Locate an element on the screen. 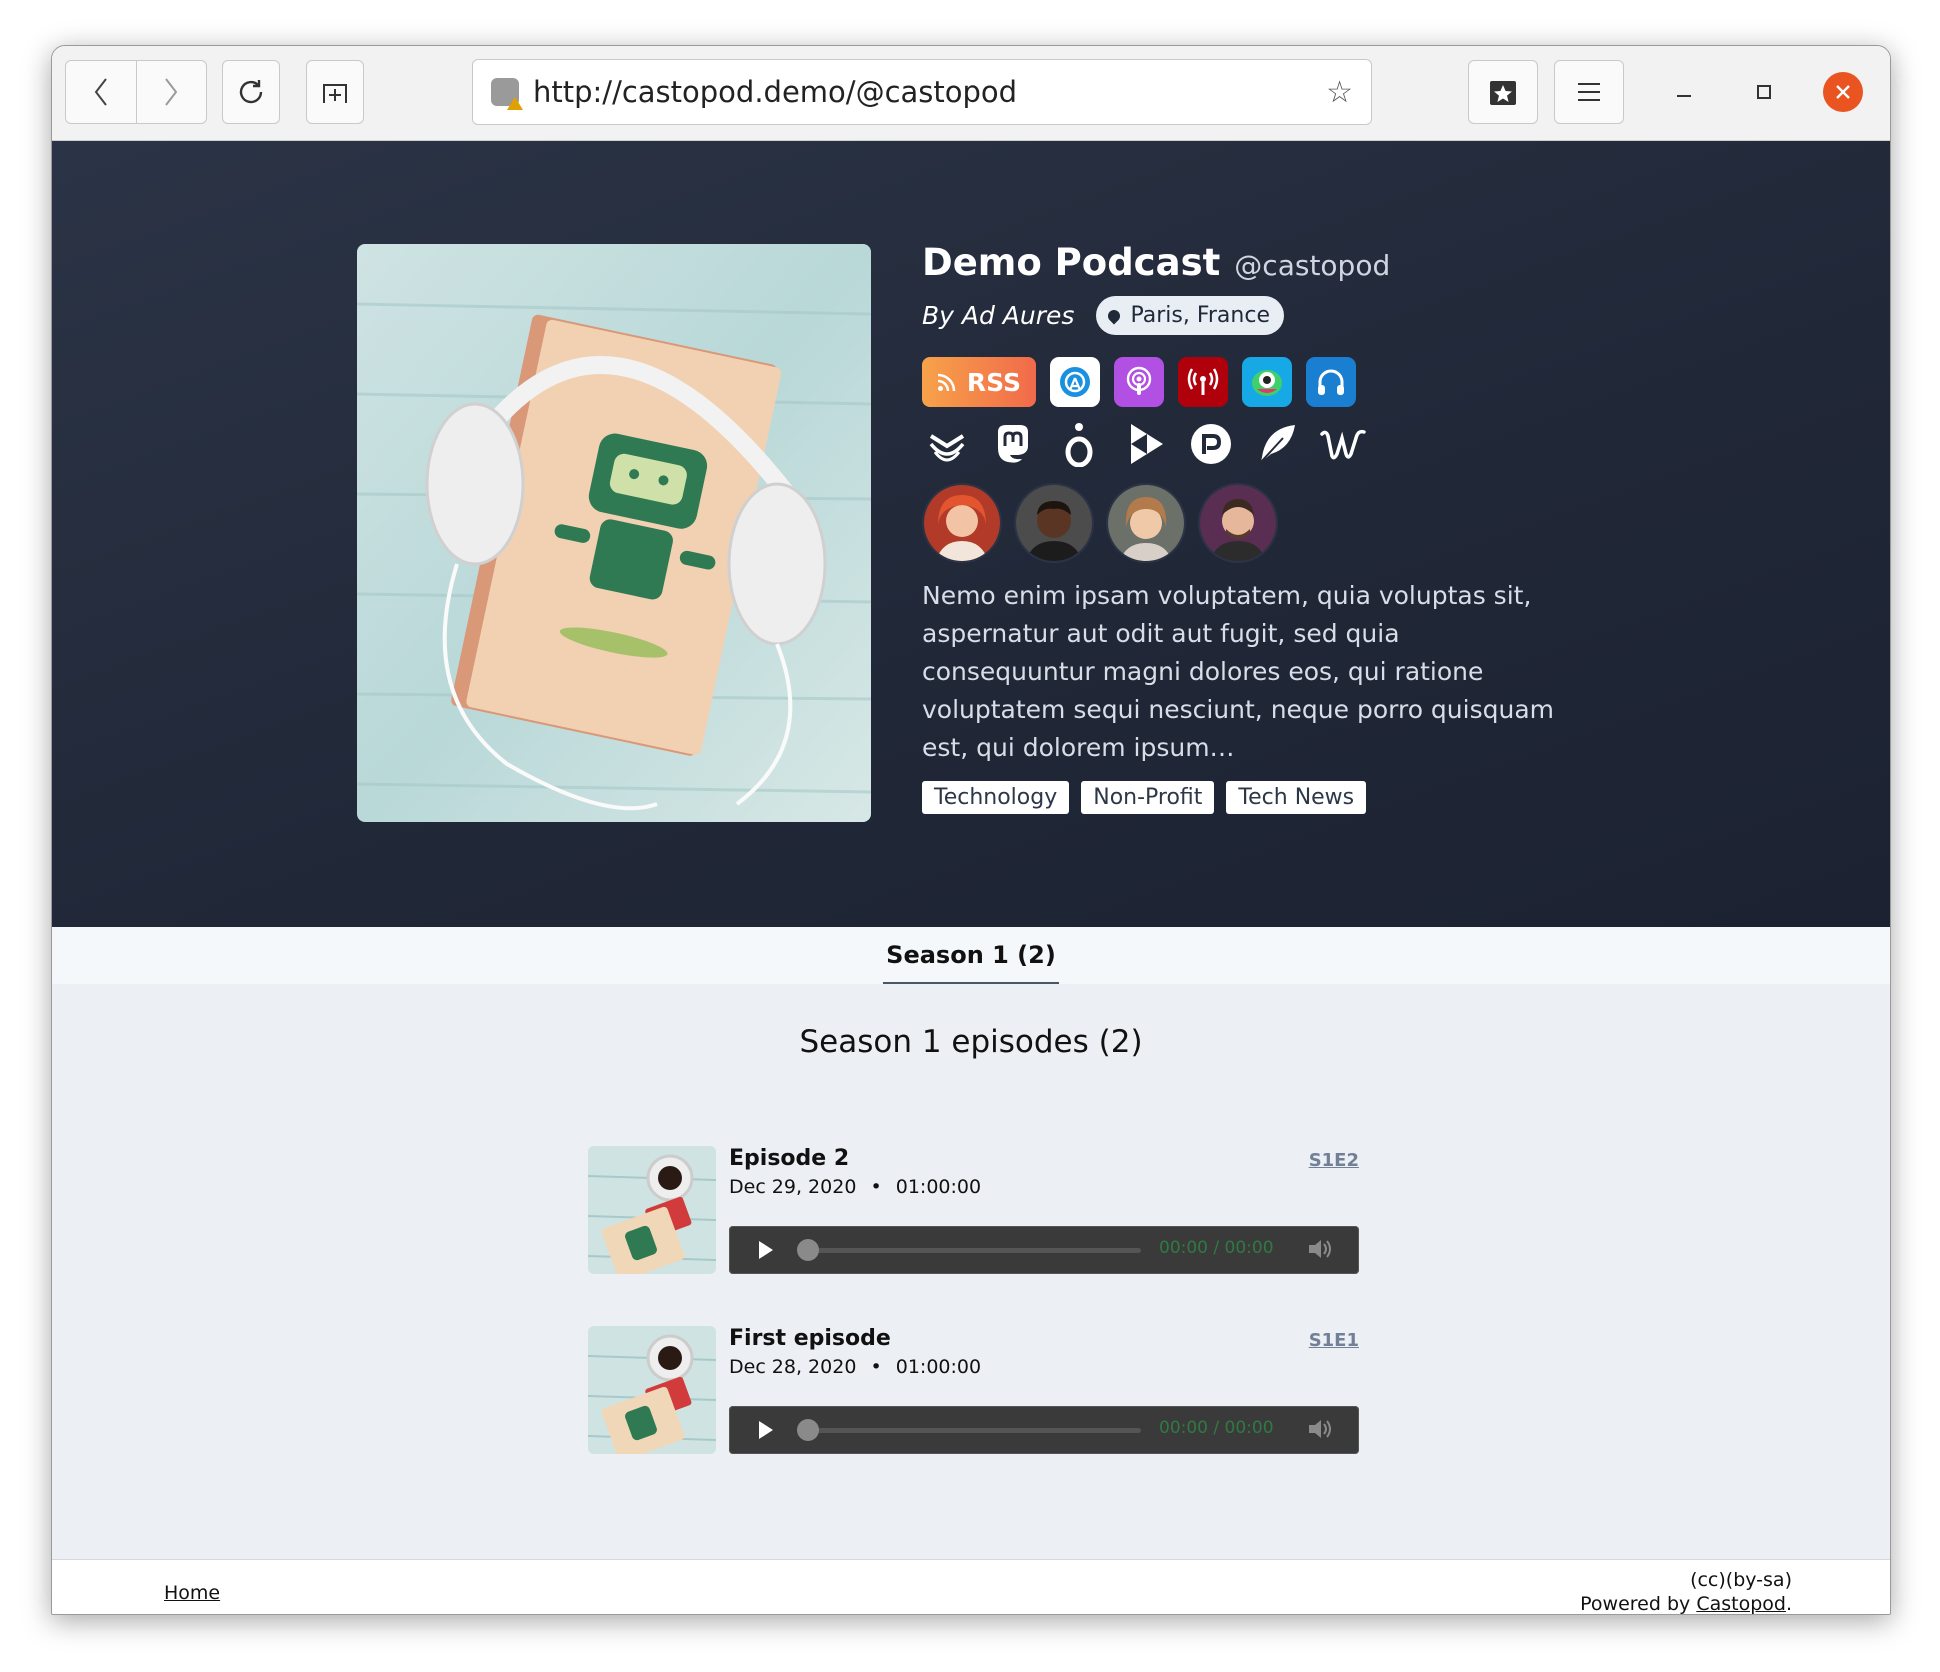  bookmark-star-icon: ☆ is located at coordinates (1339, 92).